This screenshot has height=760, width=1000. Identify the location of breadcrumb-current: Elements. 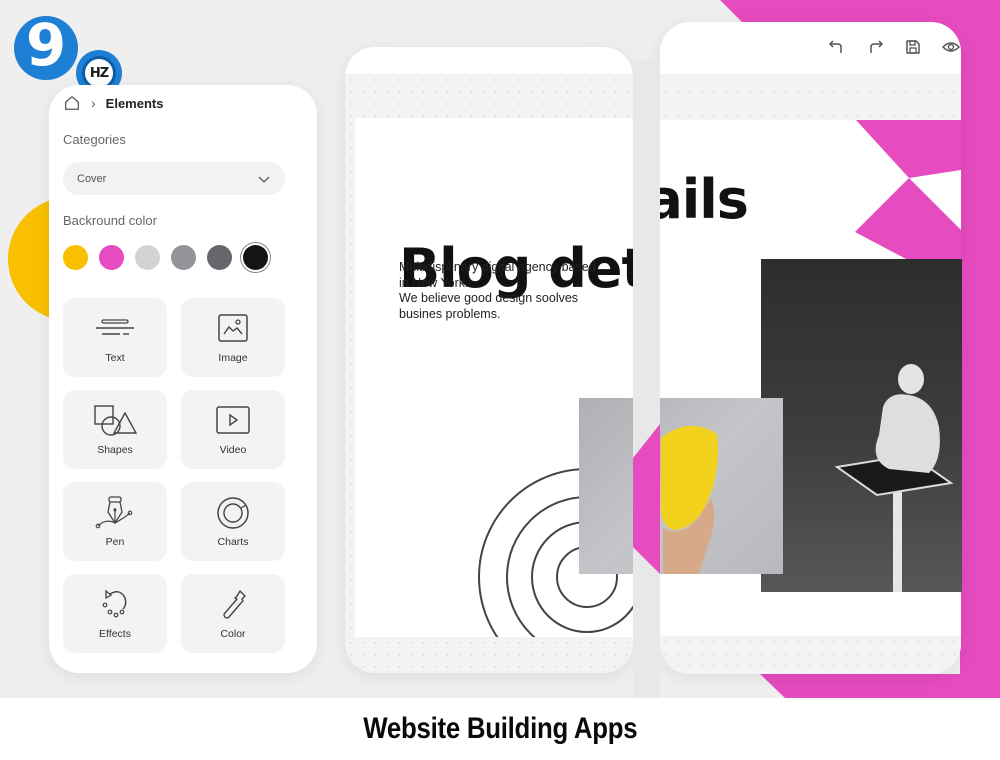
(134, 103).